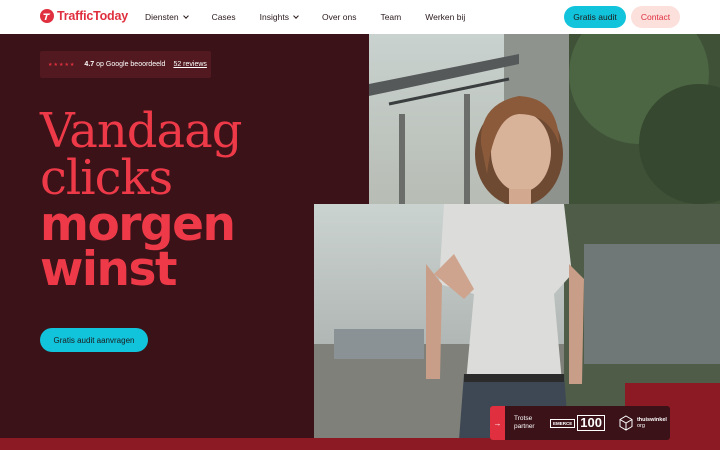  Describe the element at coordinates (62, 64) in the screenshot. I see `star-rating-icon: ★★★★★` at that location.